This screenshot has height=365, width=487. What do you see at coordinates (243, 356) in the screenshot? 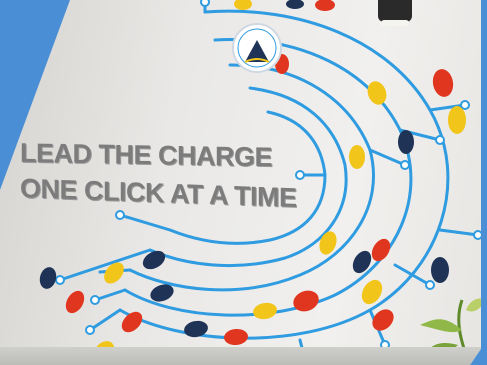
I see `floor-strip` at bounding box center [243, 356].